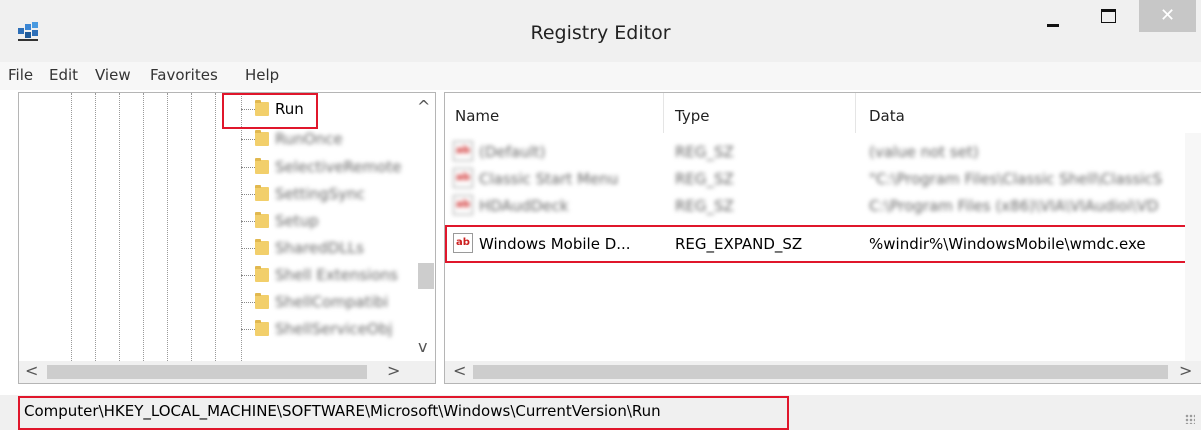  Describe the element at coordinates (215, 221) in the screenshot. I see `tree-item: Setup` at that location.